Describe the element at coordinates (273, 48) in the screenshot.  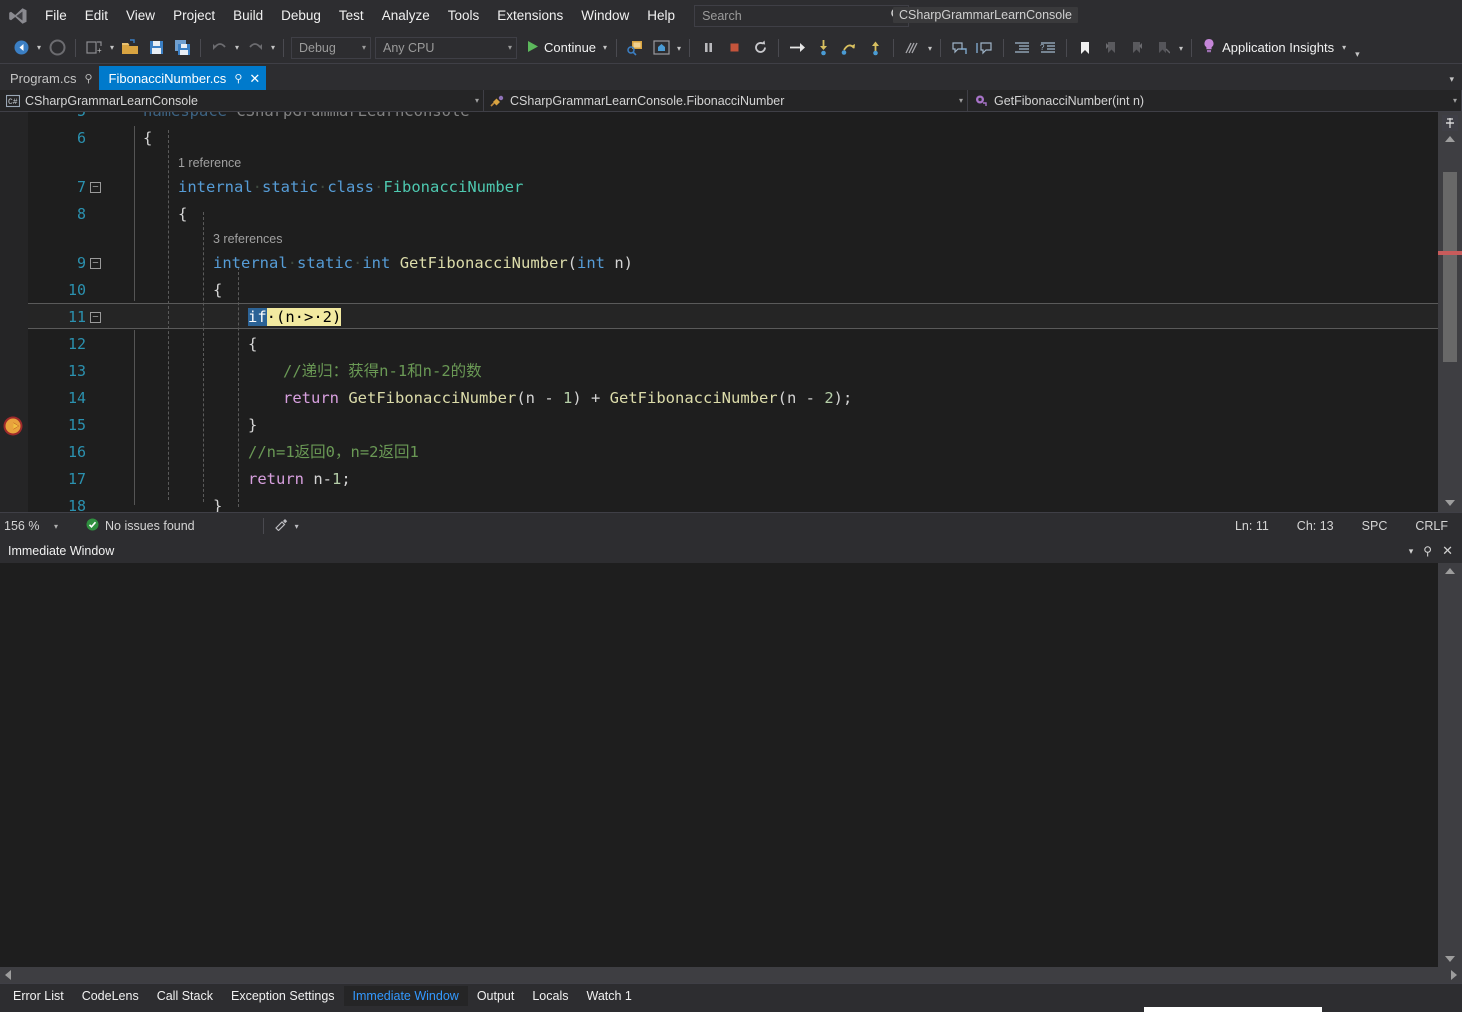
I see `redo-dropdown: ▾` at that location.